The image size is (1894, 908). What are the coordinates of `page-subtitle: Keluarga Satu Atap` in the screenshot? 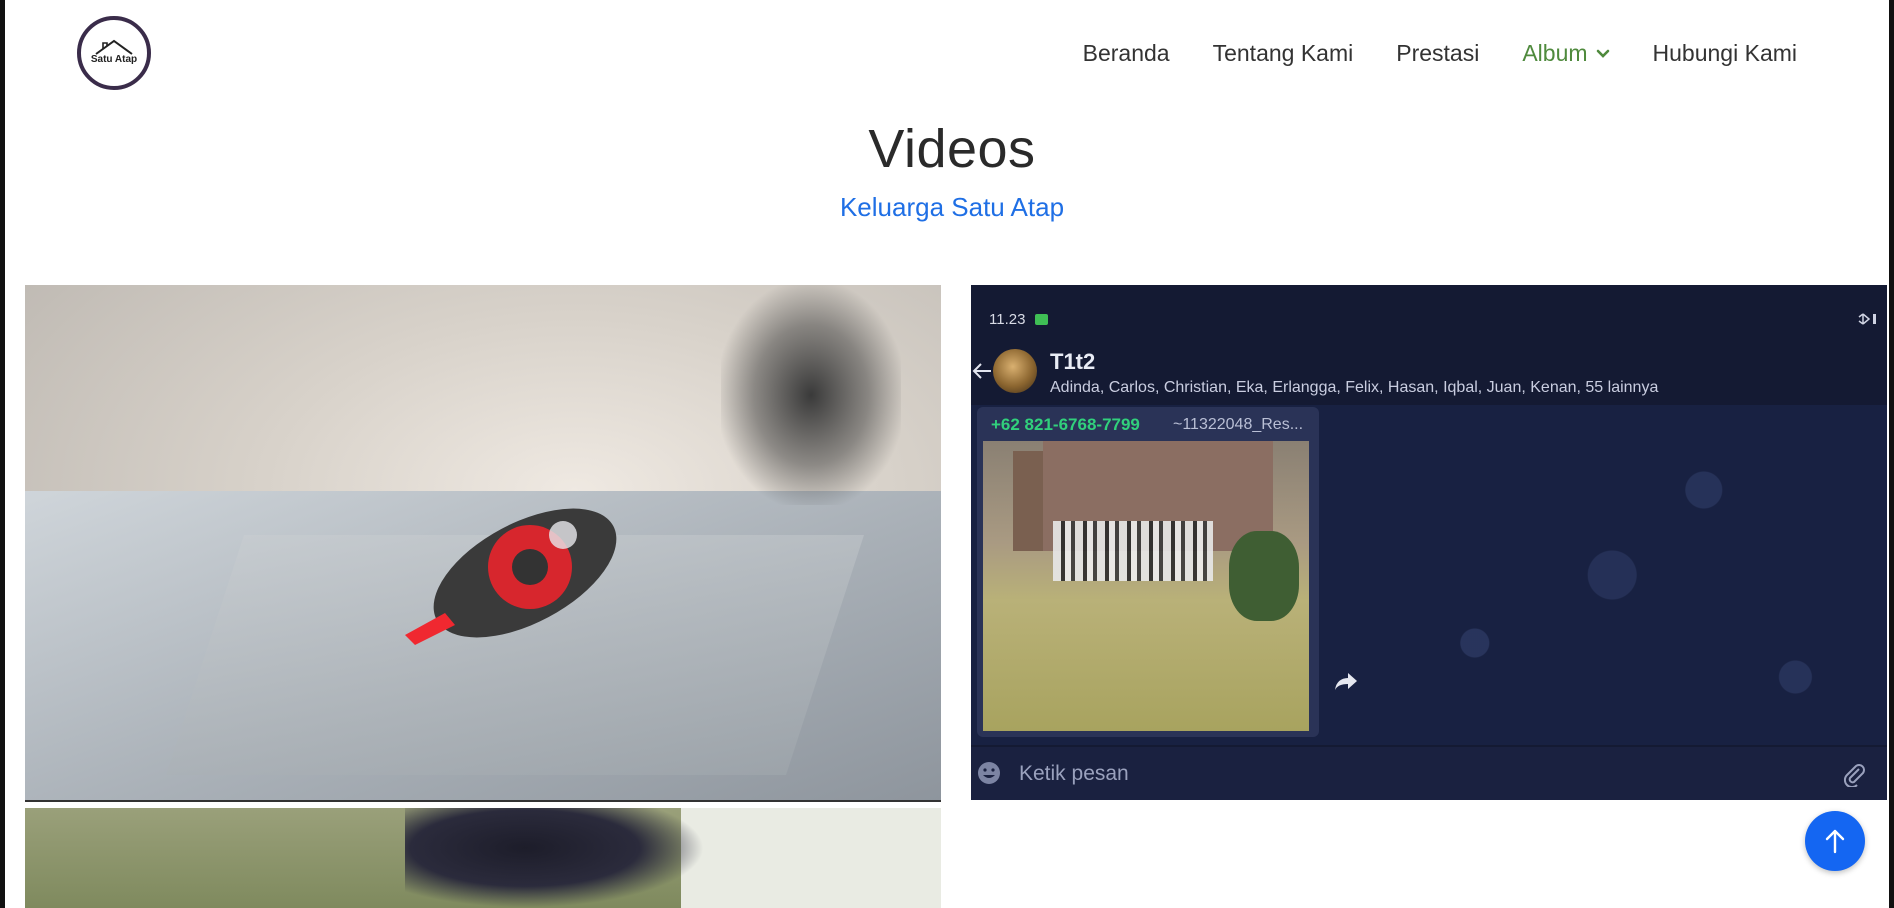 It's located at (952, 207).